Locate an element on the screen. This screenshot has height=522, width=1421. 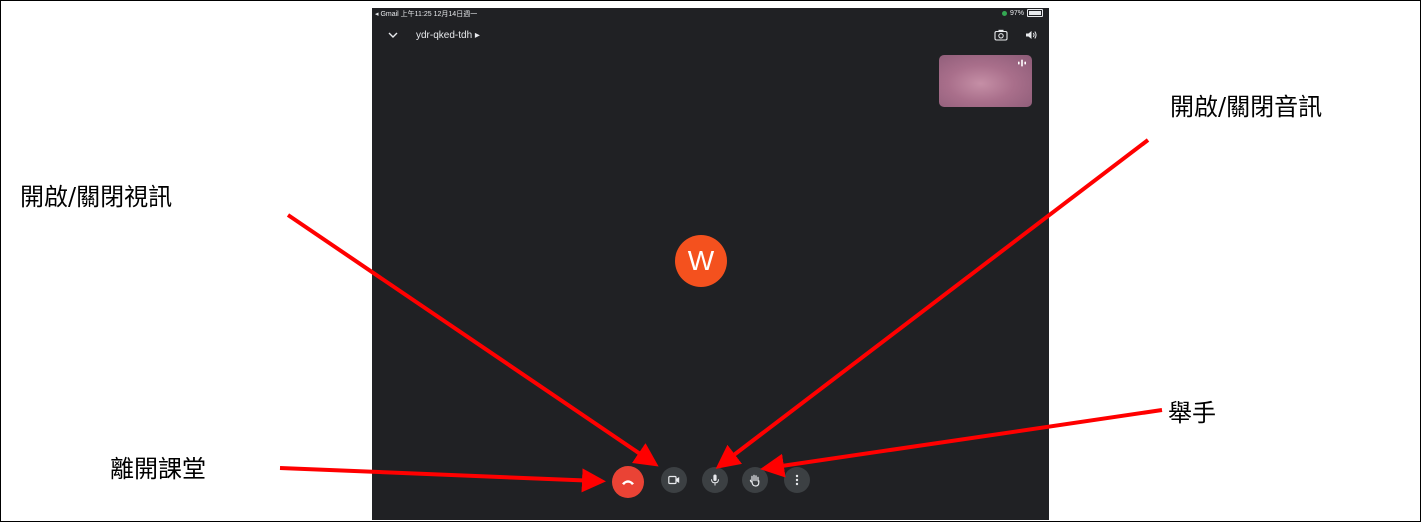
self-view-tile is located at coordinates (985, 81).